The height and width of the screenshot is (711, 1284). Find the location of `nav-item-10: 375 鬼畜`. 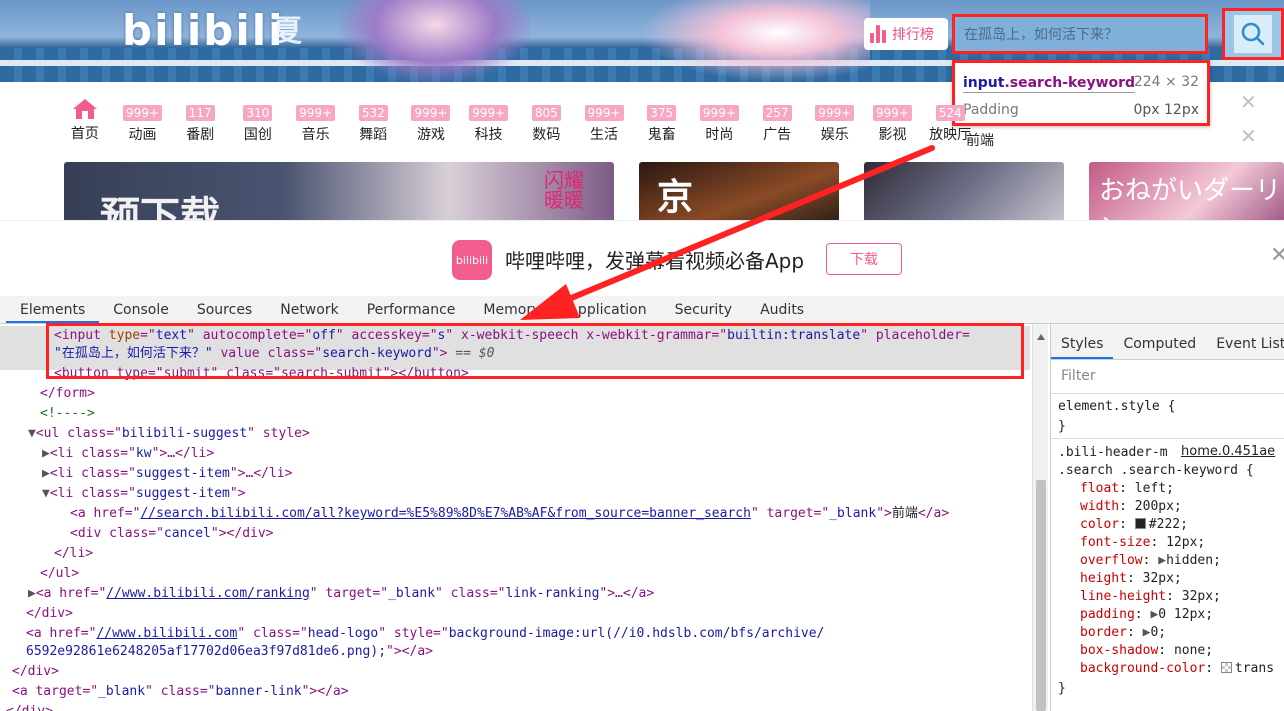

nav-item-10: 375 鬼畜 is located at coordinates (662, 121).